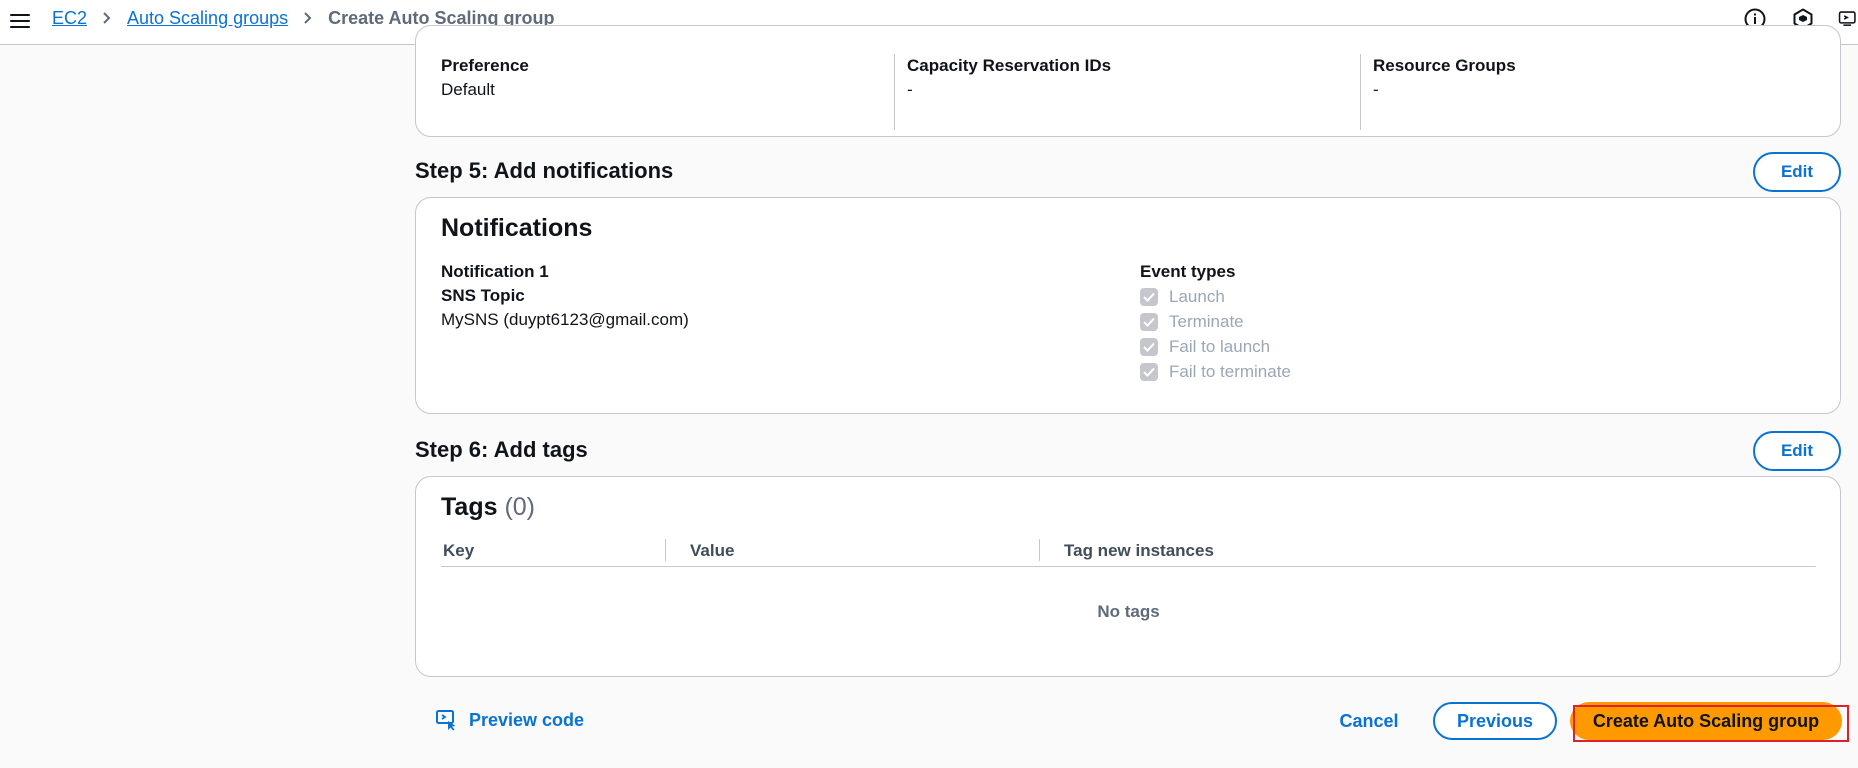 Image resolution: width=1858 pixels, height=768 pixels. I want to click on preview-code-link: Preview code, so click(510, 720).